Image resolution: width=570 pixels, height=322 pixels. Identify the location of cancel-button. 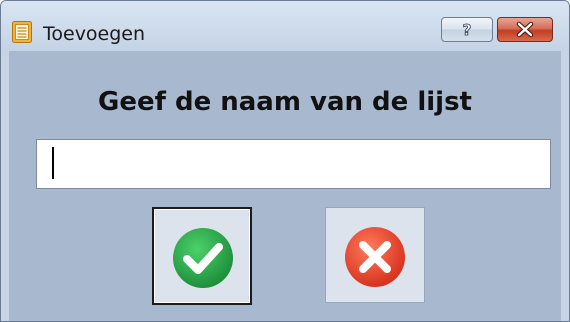
(375, 255).